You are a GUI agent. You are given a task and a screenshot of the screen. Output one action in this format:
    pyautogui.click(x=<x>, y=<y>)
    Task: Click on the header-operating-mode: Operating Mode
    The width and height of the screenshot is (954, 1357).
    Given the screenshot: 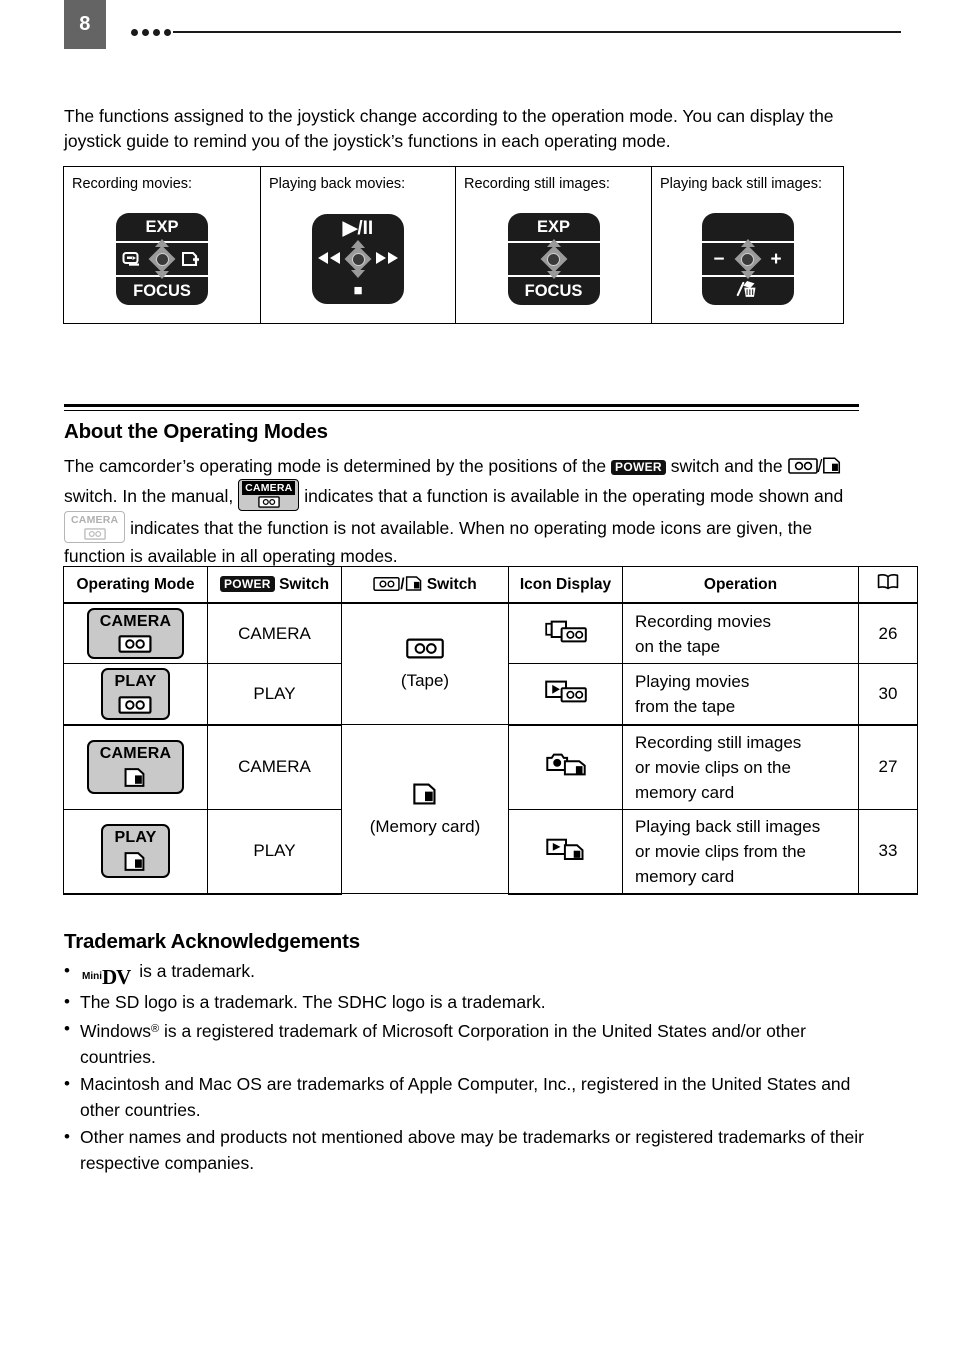 What is the action you would take?
    pyautogui.click(x=135, y=585)
    